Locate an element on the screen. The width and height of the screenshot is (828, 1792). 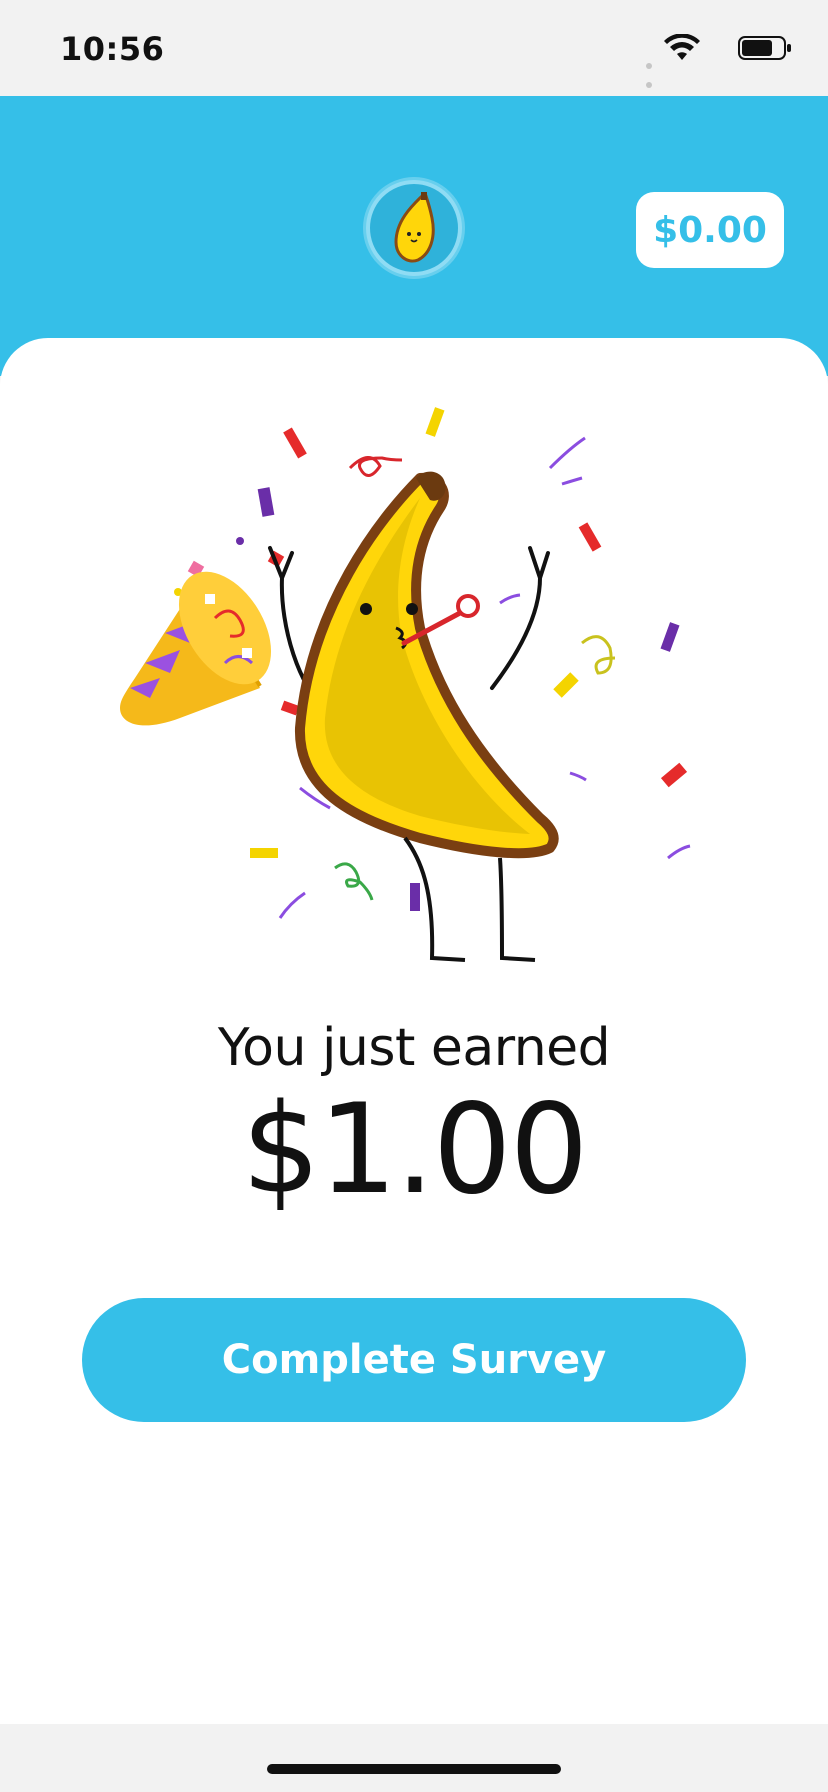
wifi-icon is located at coordinates (682, 47).